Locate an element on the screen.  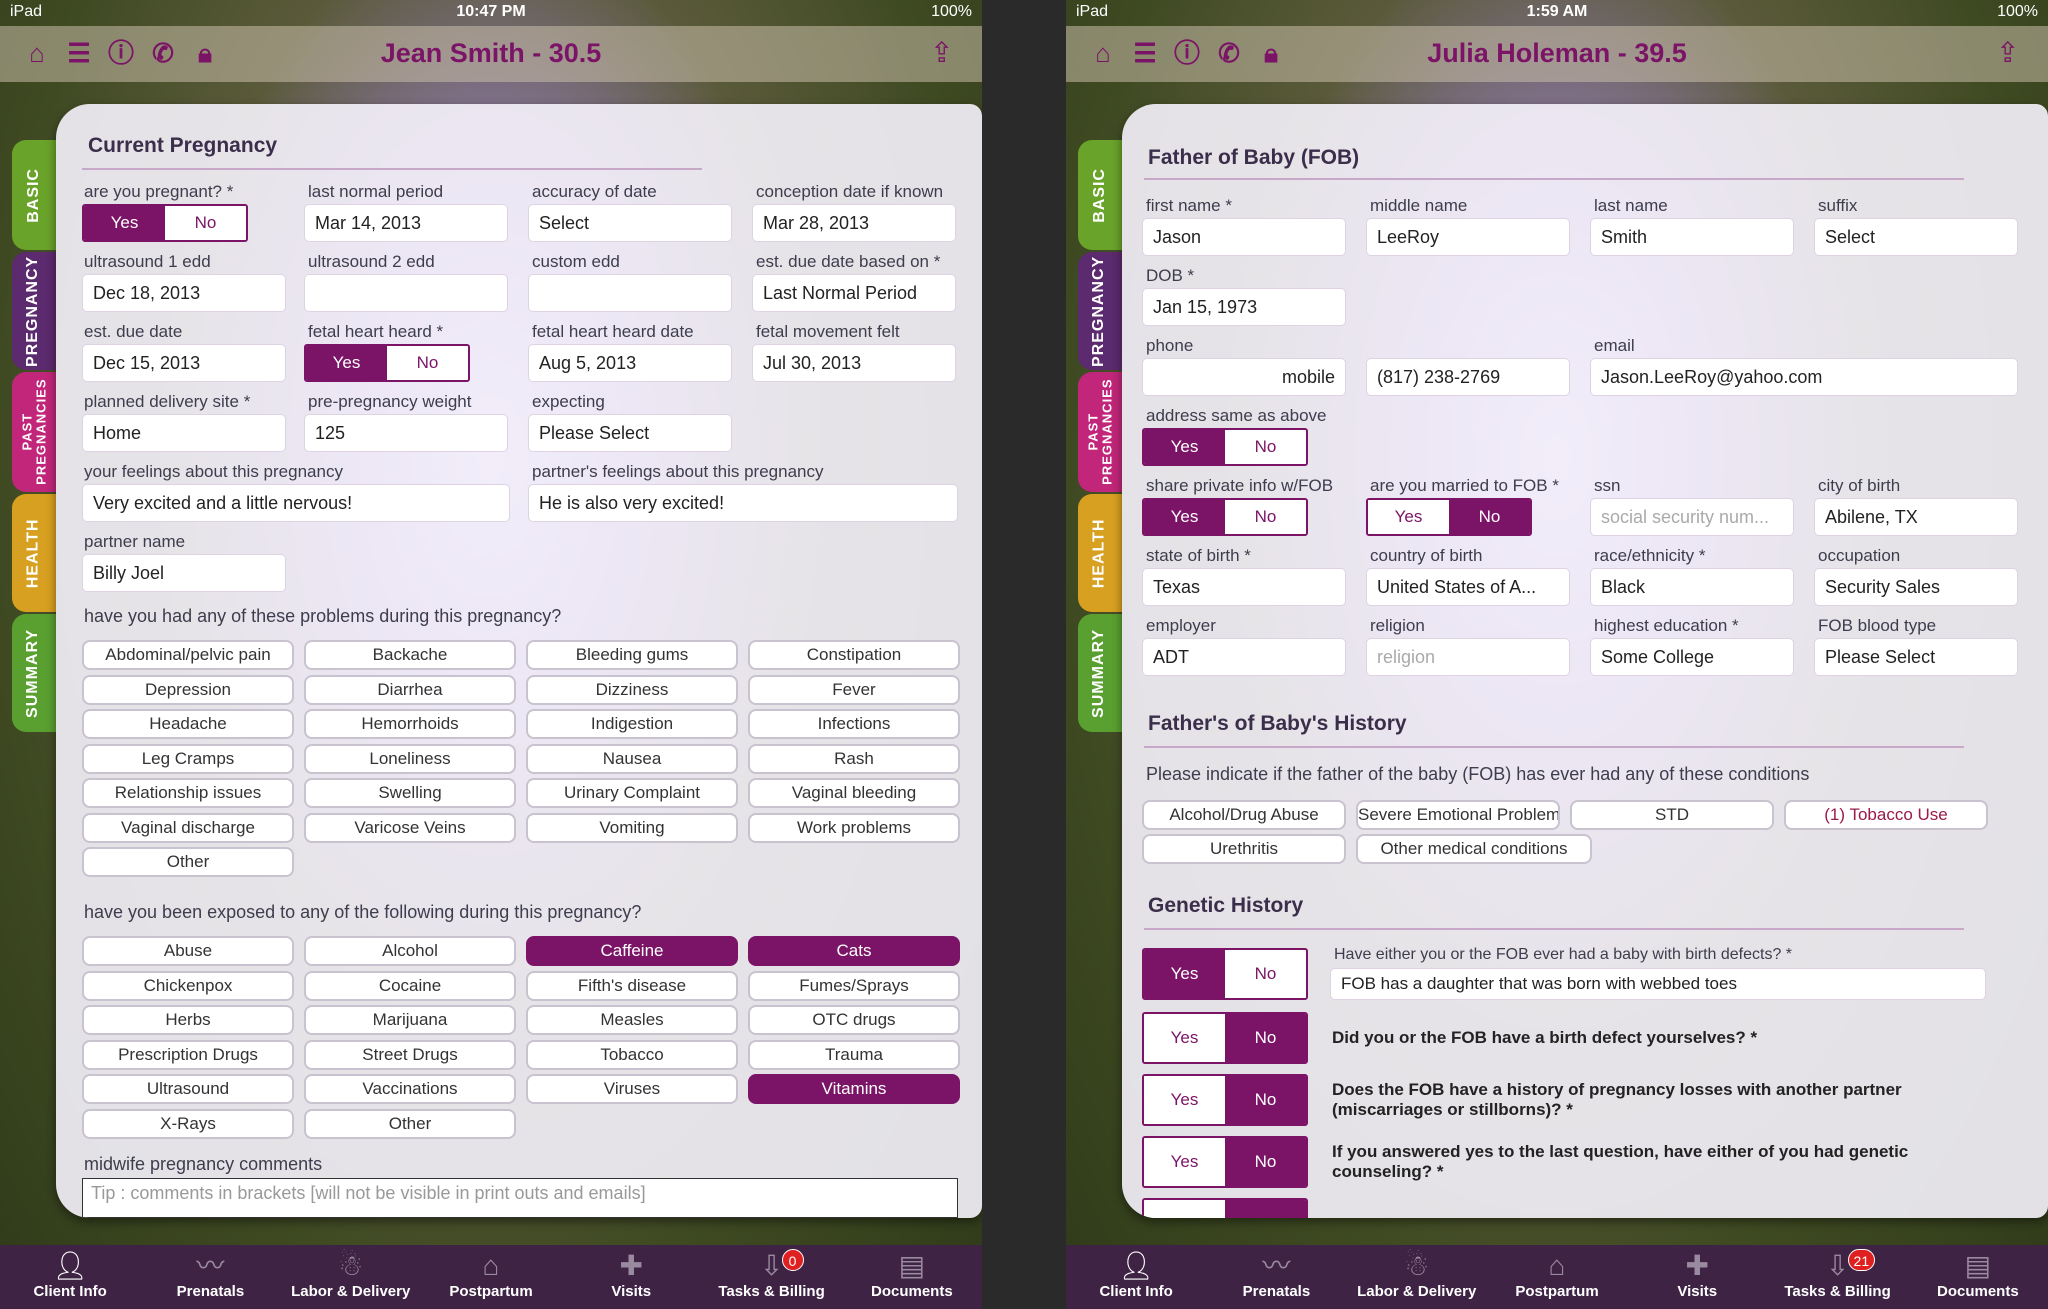
condition-chip: (1) Tobacco Use is located at coordinates (1886, 815).